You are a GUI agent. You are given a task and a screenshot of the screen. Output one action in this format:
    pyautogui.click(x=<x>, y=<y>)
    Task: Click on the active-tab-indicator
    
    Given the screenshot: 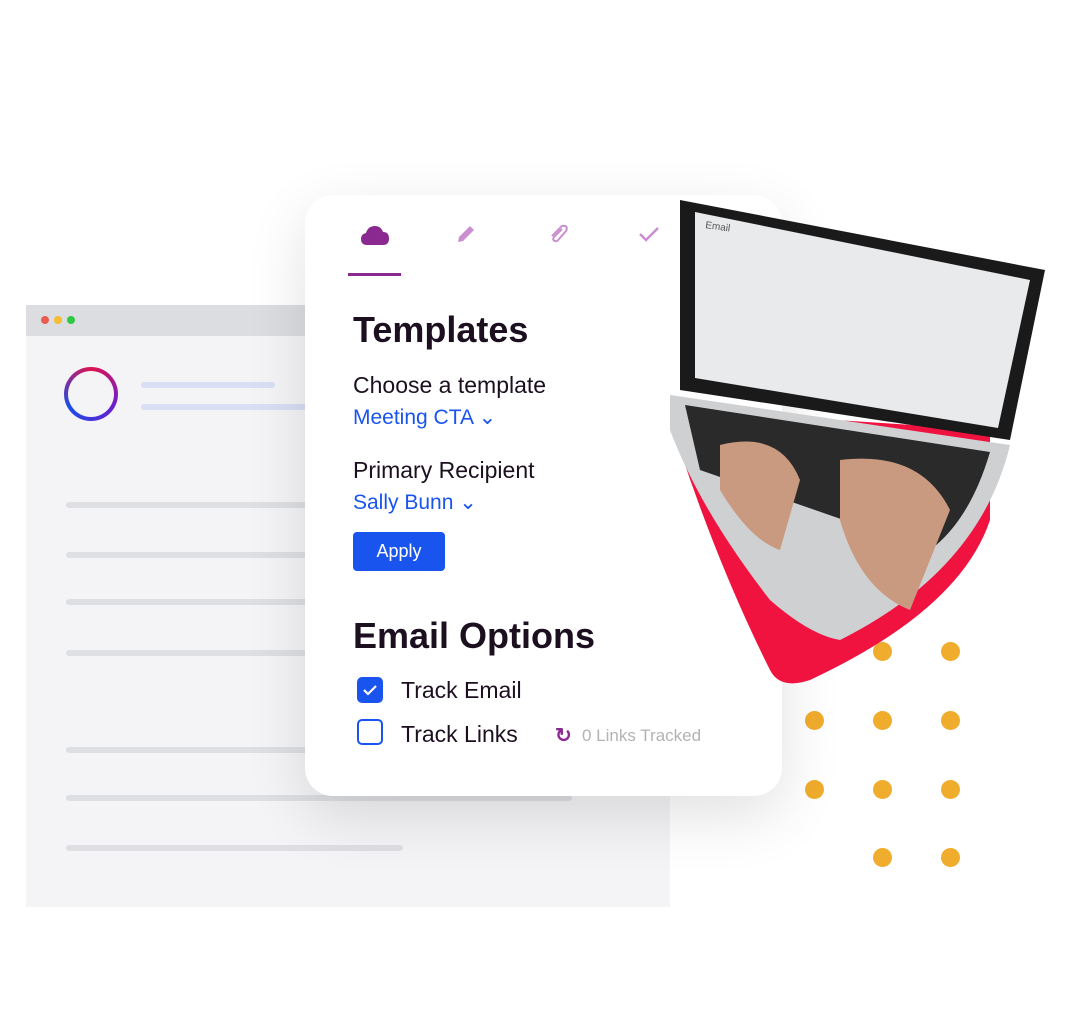 What is the action you would take?
    pyautogui.click(x=374, y=274)
    